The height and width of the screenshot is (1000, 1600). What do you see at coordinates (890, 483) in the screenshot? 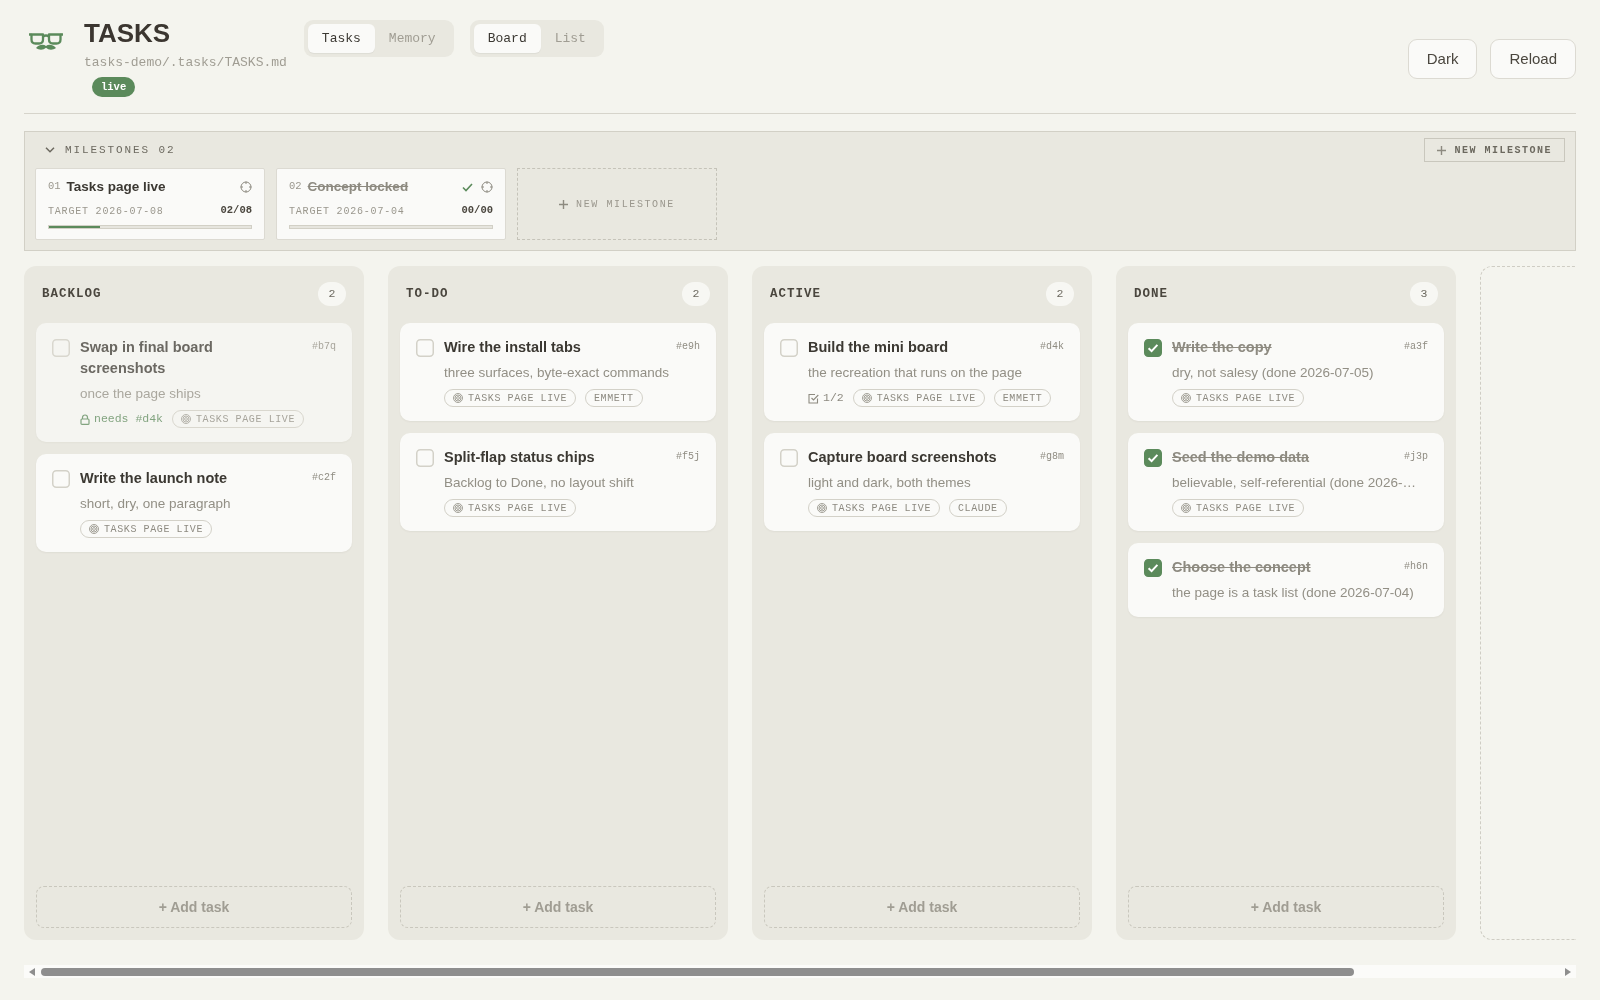
I see `task-description: light and dark, both themes` at bounding box center [890, 483].